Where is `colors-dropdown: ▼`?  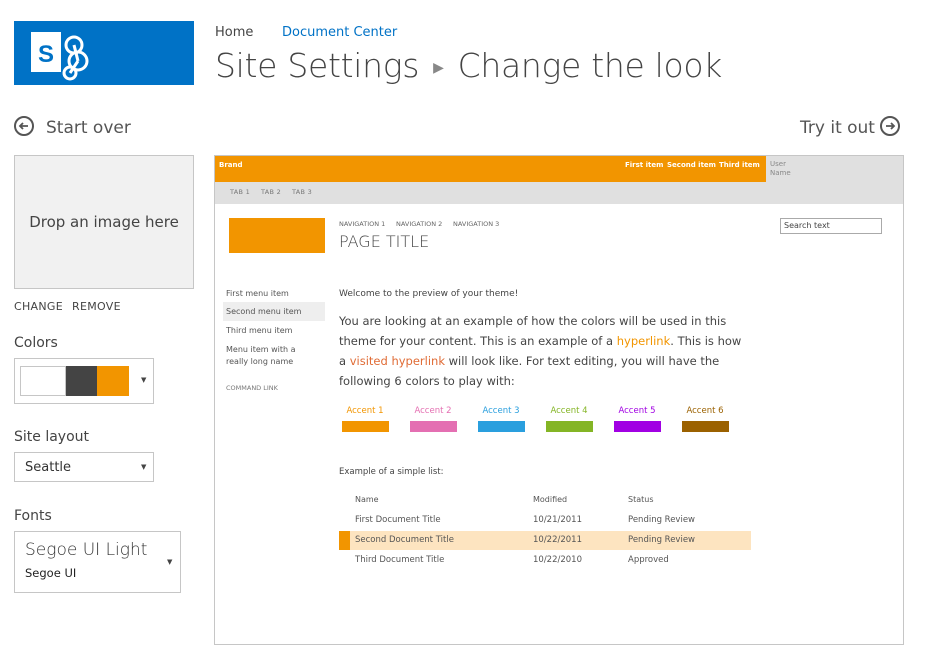 colors-dropdown: ▼ is located at coordinates (84, 381).